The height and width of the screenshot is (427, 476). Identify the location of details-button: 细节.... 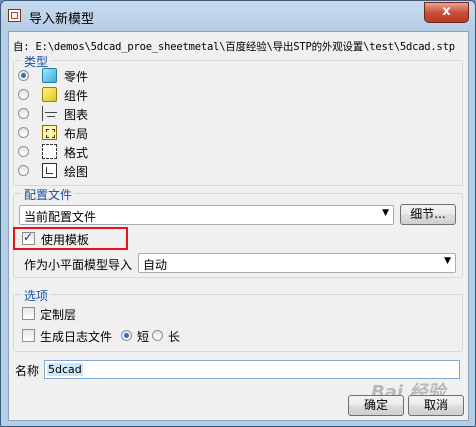
(428, 214).